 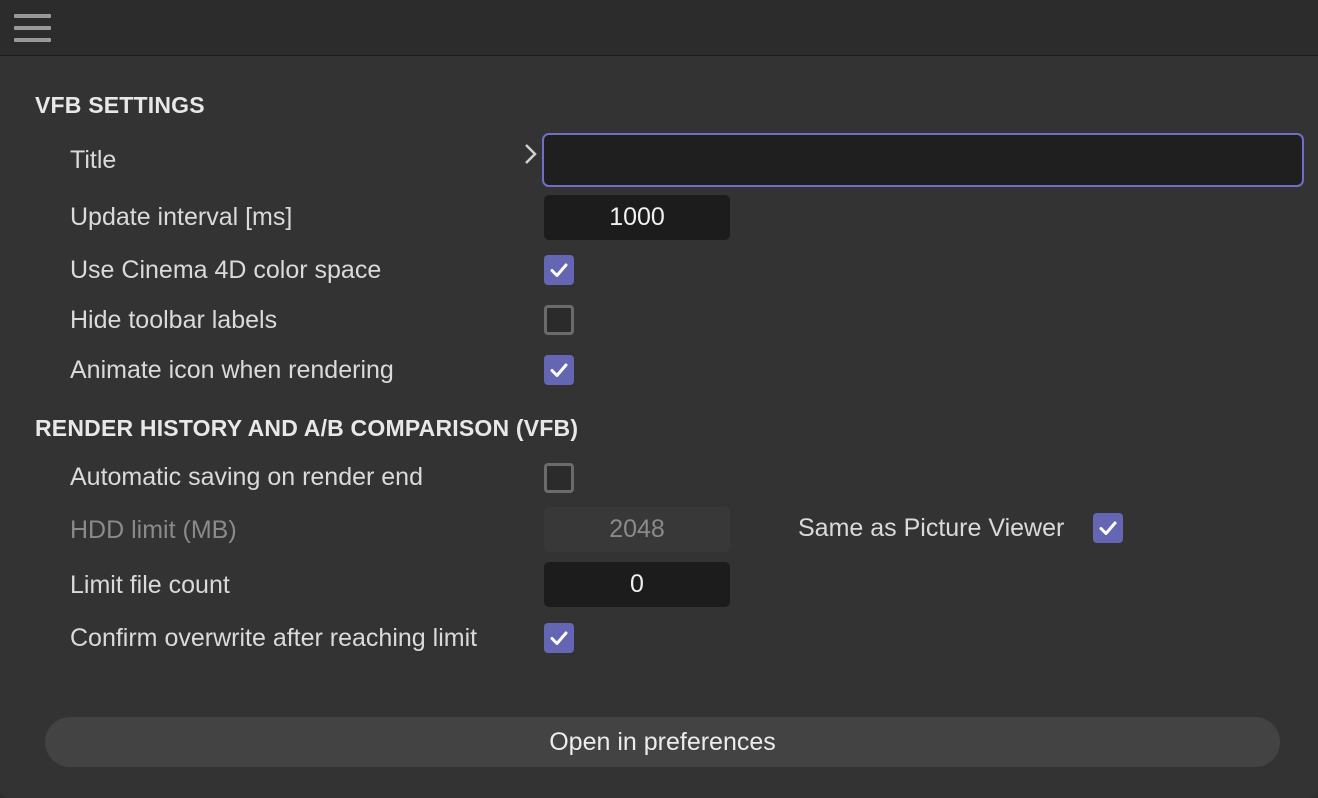 I want to click on render-history-heading: RENDER HISTORY AND A/B COMPARISON (VFB), so click(x=307, y=428).